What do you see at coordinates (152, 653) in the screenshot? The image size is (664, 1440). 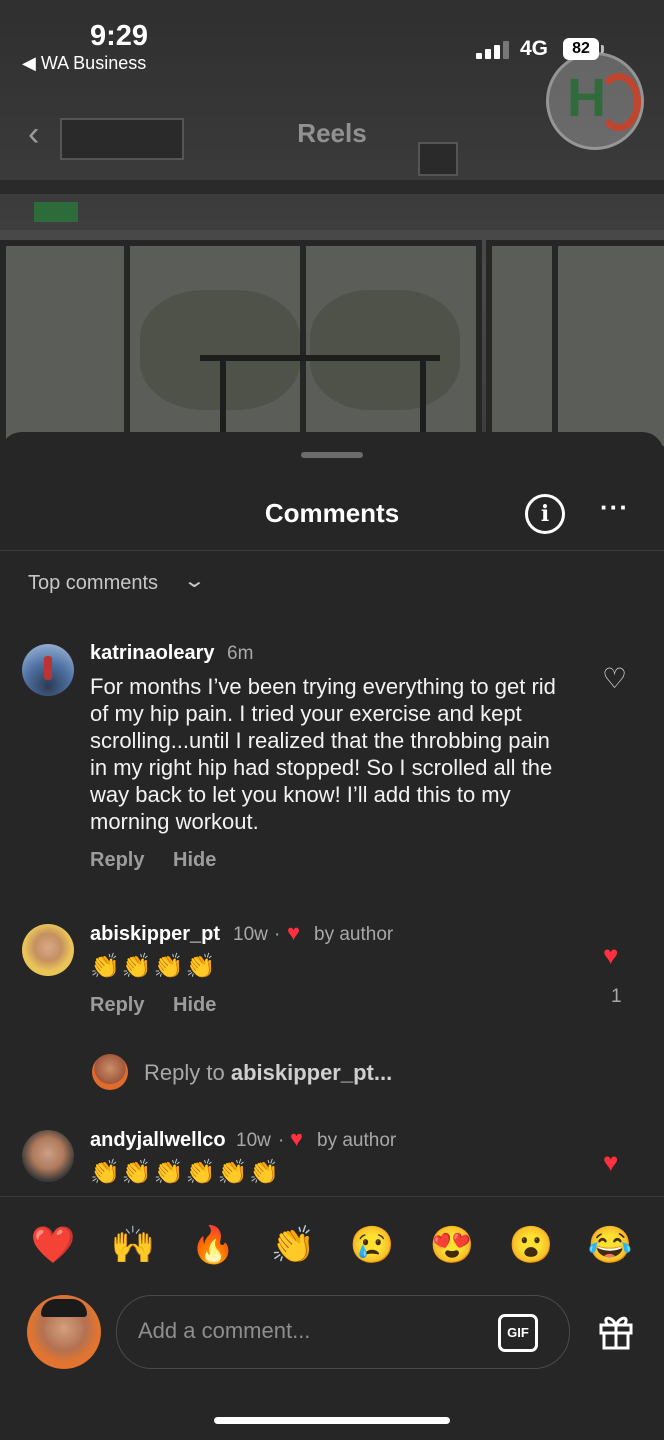 I see `comment-username: katrinaoleary` at bounding box center [152, 653].